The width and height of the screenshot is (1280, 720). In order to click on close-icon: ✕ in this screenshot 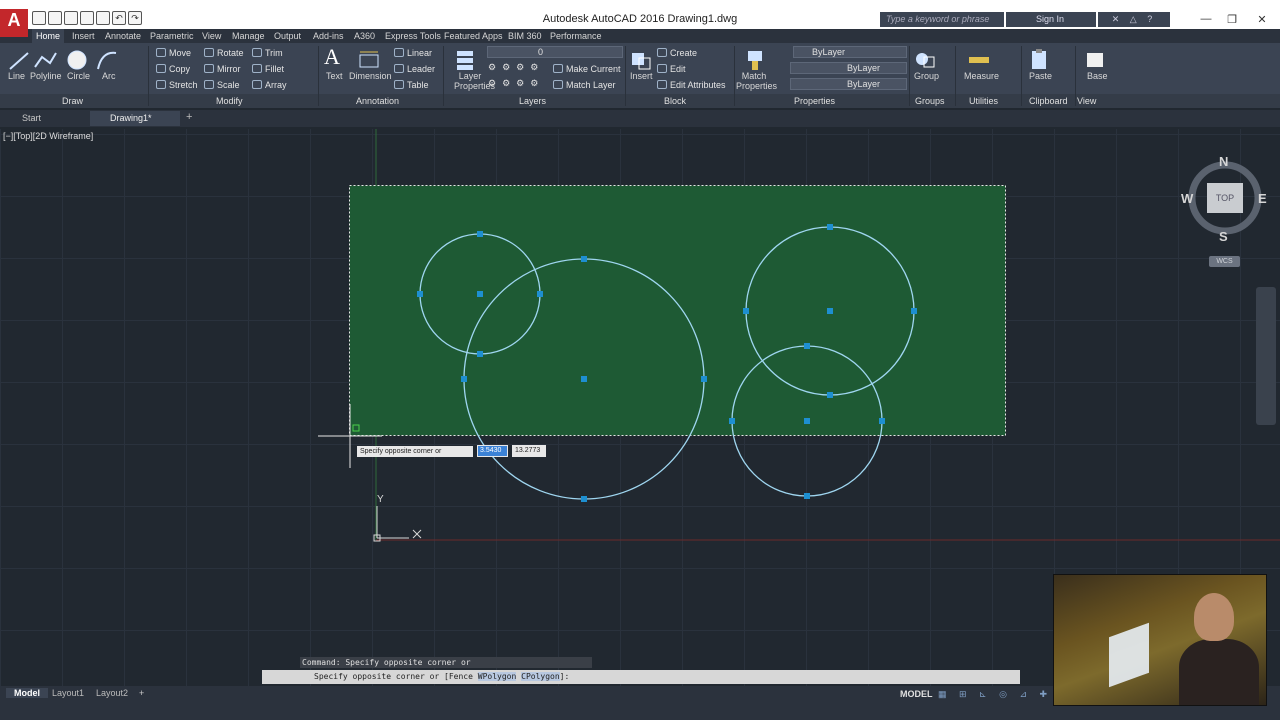, I will do `click(1262, 19)`.